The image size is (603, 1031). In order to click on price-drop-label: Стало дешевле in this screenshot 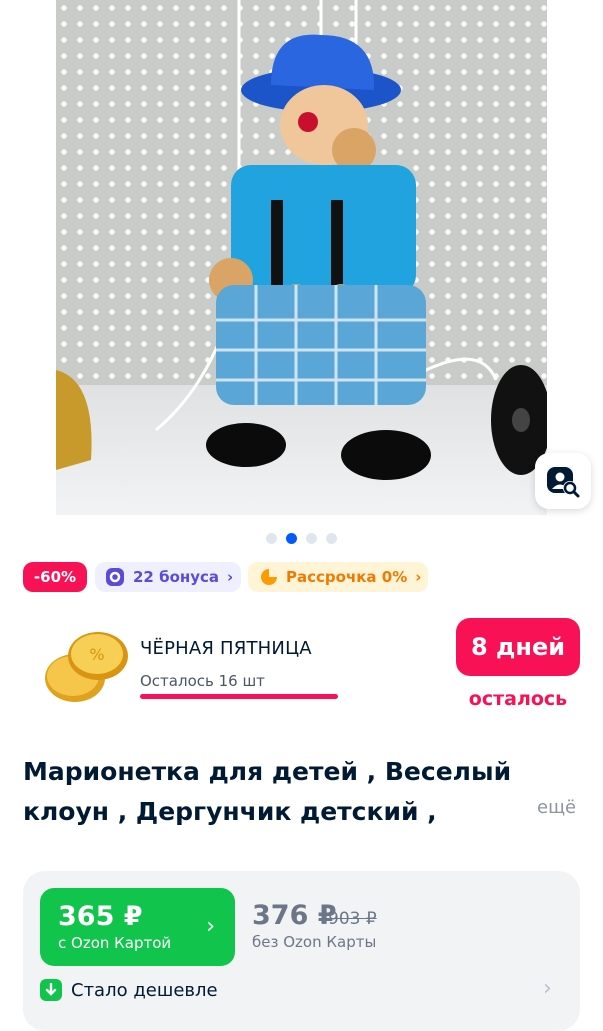, I will do `click(144, 990)`.